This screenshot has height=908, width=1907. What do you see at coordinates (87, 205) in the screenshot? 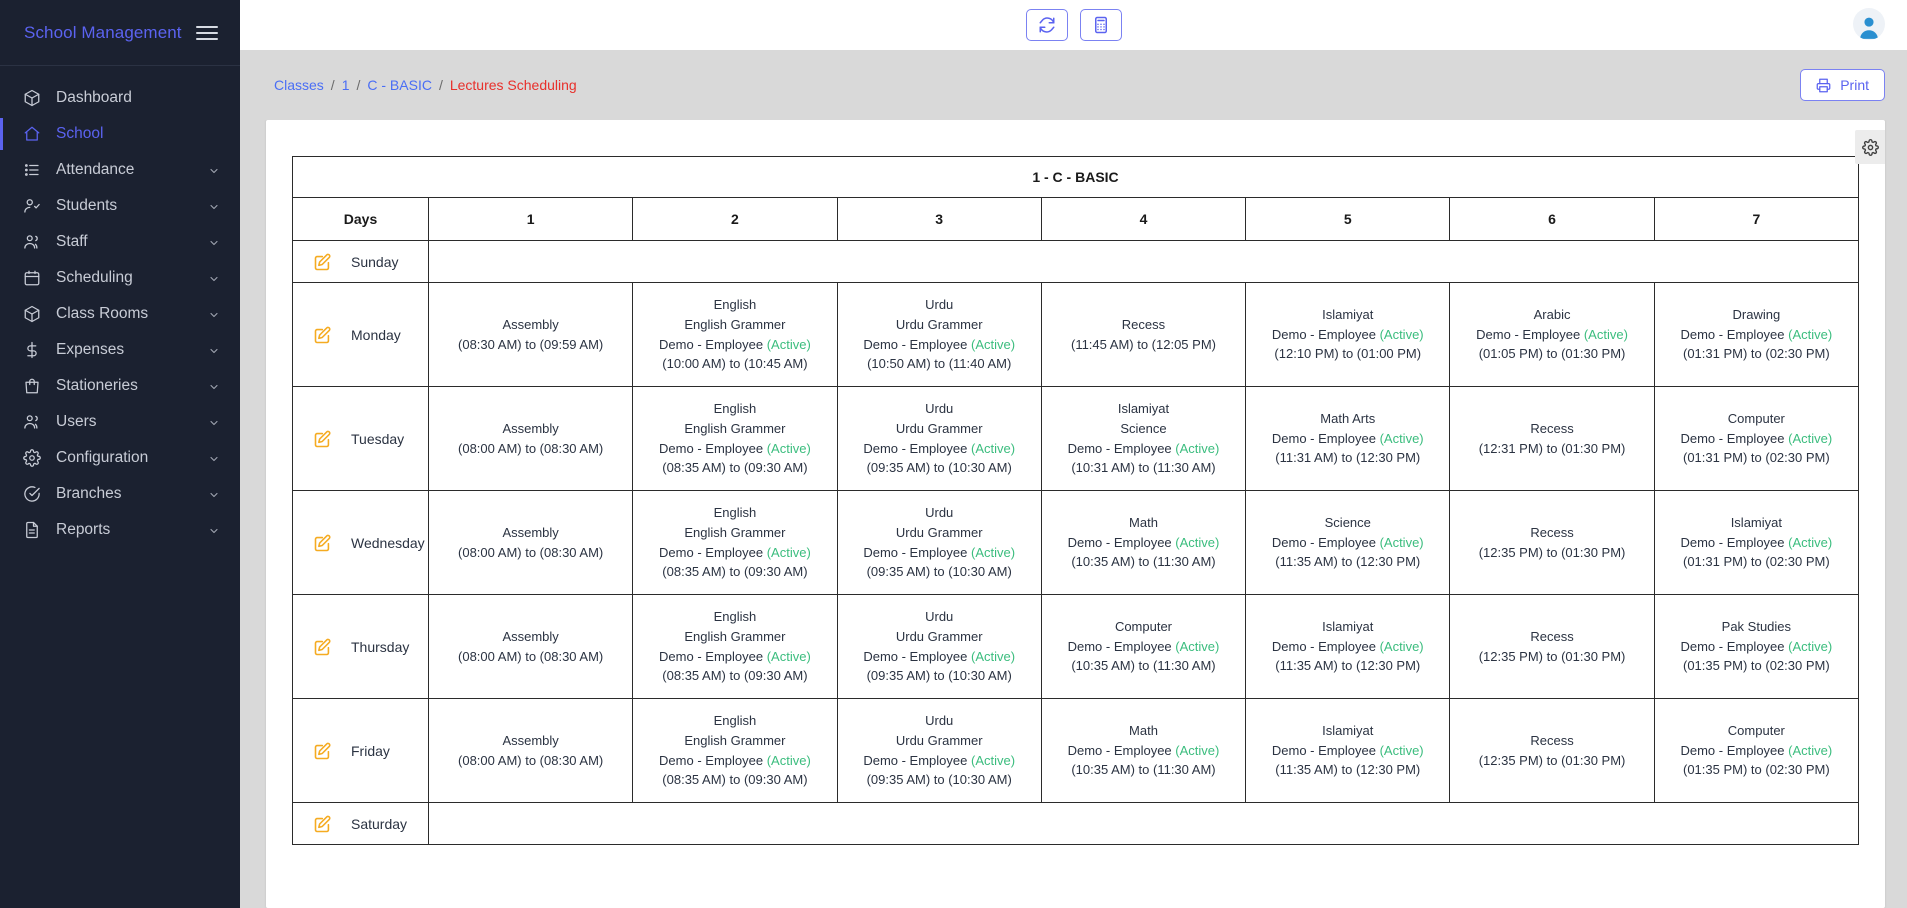
I see `sidebar-item-label: Students` at bounding box center [87, 205].